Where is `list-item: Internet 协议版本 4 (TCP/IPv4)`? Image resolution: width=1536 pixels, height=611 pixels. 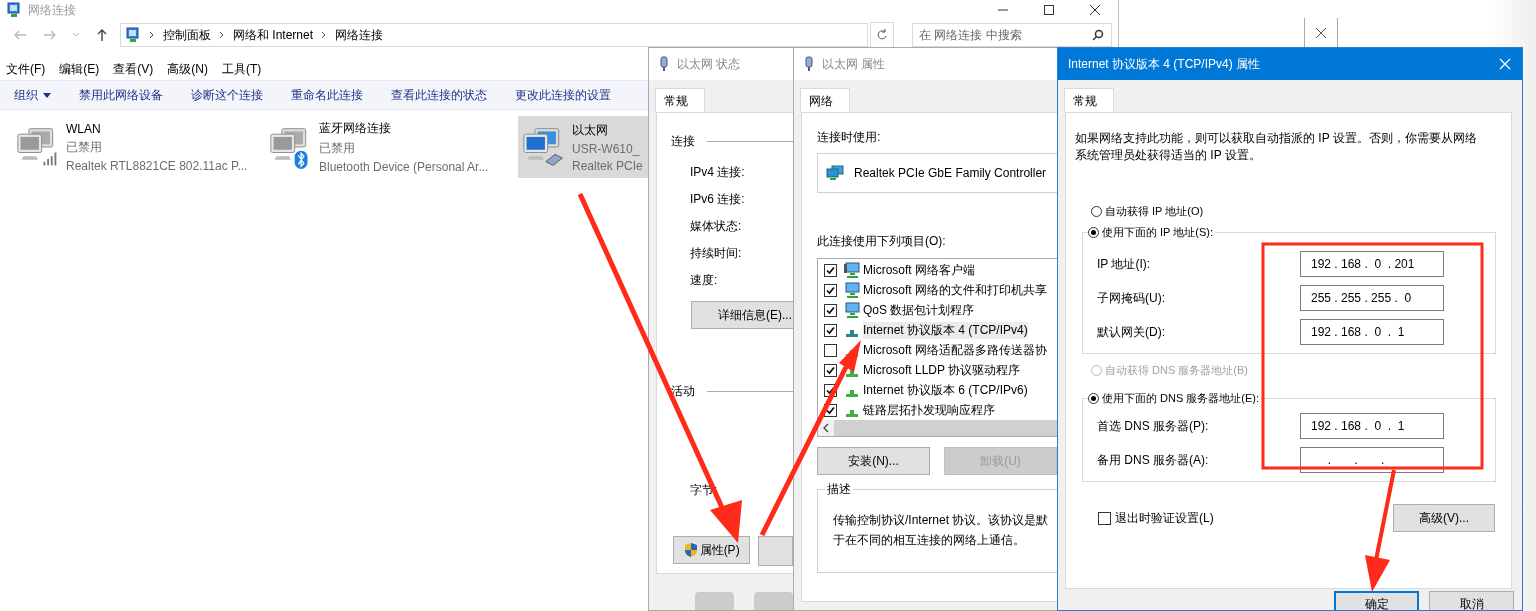
list-item: Internet 协议版本 4 (TCP/IPv4) is located at coordinates (937, 330).